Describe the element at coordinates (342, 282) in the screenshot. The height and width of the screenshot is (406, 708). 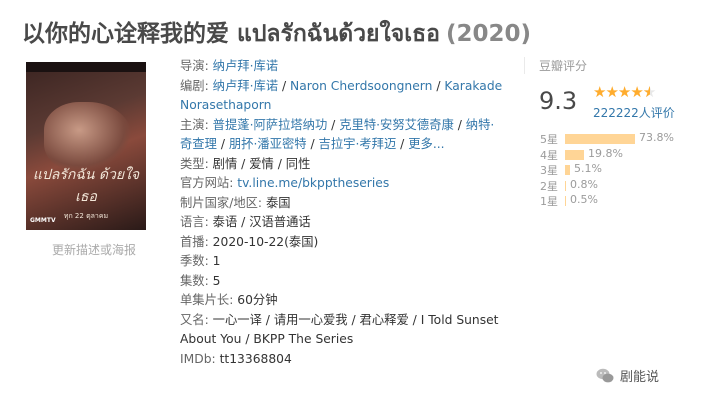
I see `episodes-row: 集数: 5` at that location.